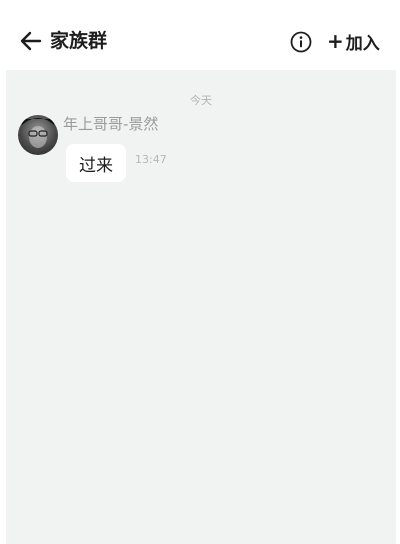 This screenshot has height=544, width=400. I want to click on back-arrow-icon, so click(31, 41).